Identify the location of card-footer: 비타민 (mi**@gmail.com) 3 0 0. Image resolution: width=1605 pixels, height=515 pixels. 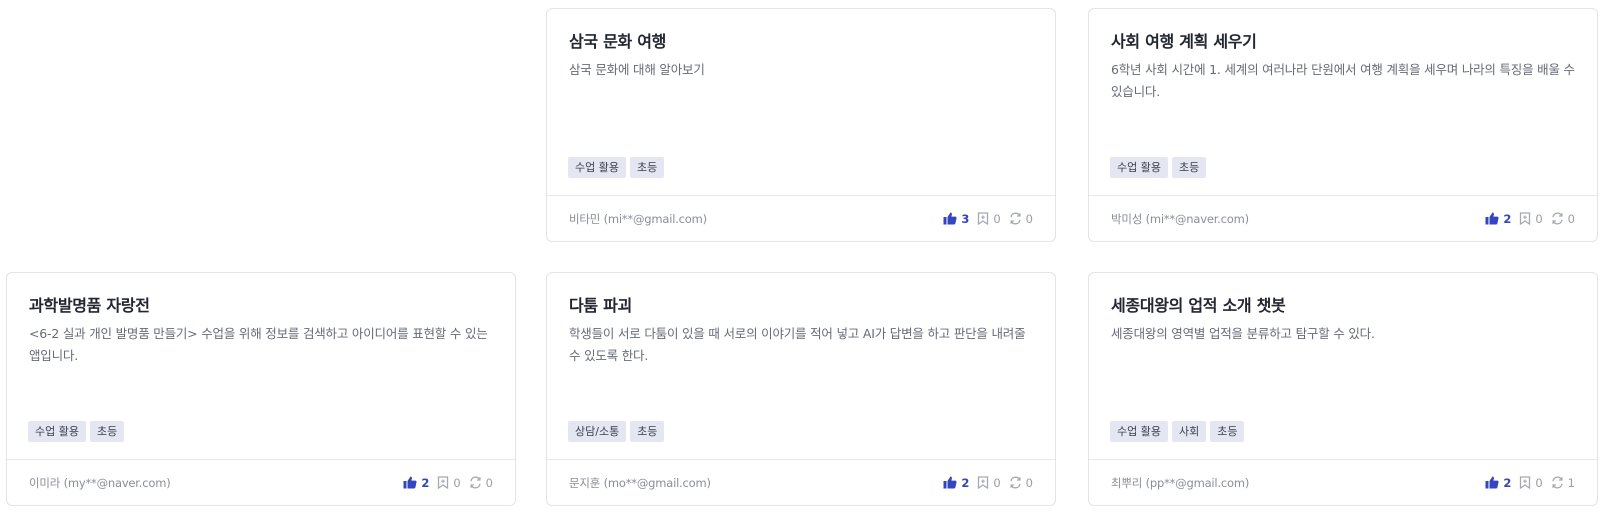
(801, 218).